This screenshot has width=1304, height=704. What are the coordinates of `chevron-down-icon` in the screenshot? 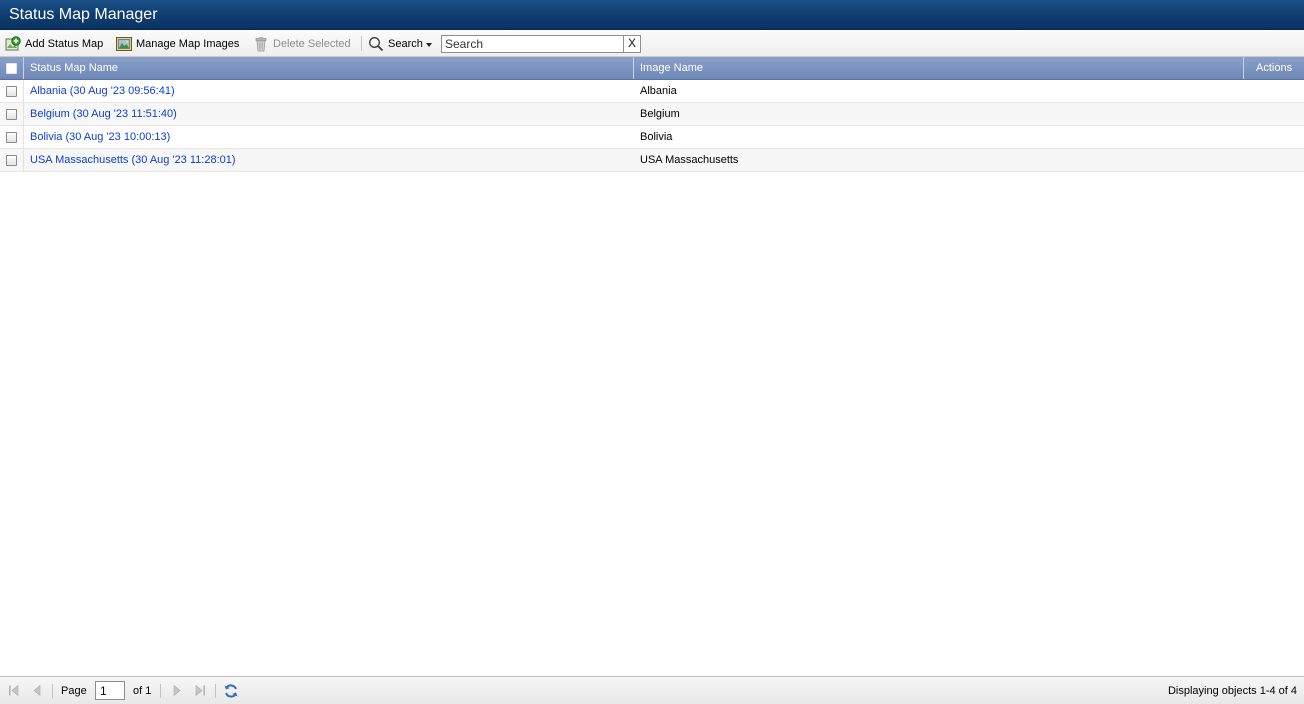 It's located at (428, 44).